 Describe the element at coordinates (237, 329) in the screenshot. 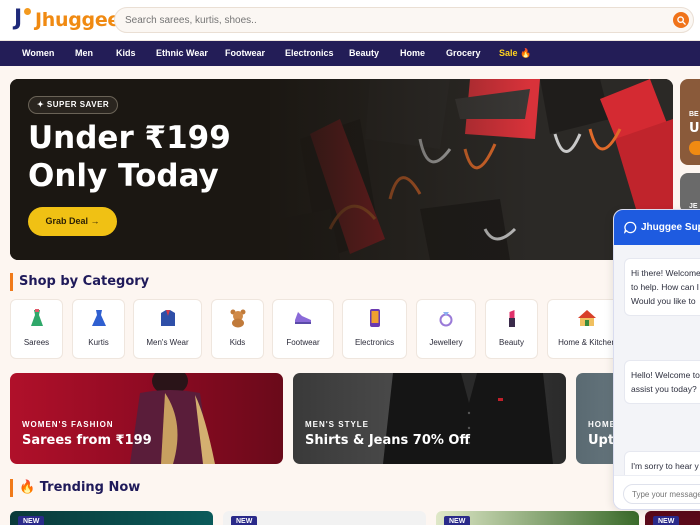

I see `category-kids: Kids` at that location.